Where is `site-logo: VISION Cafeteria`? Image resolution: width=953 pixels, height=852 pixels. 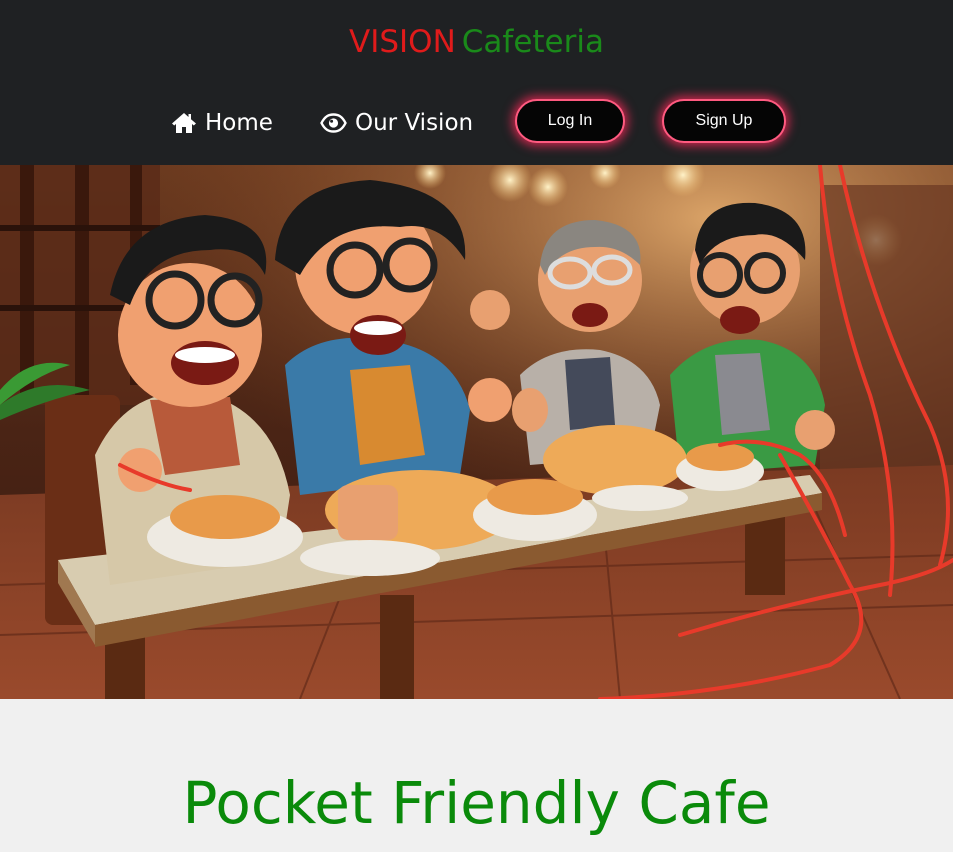 site-logo: VISION Cafeteria is located at coordinates (476, 42).